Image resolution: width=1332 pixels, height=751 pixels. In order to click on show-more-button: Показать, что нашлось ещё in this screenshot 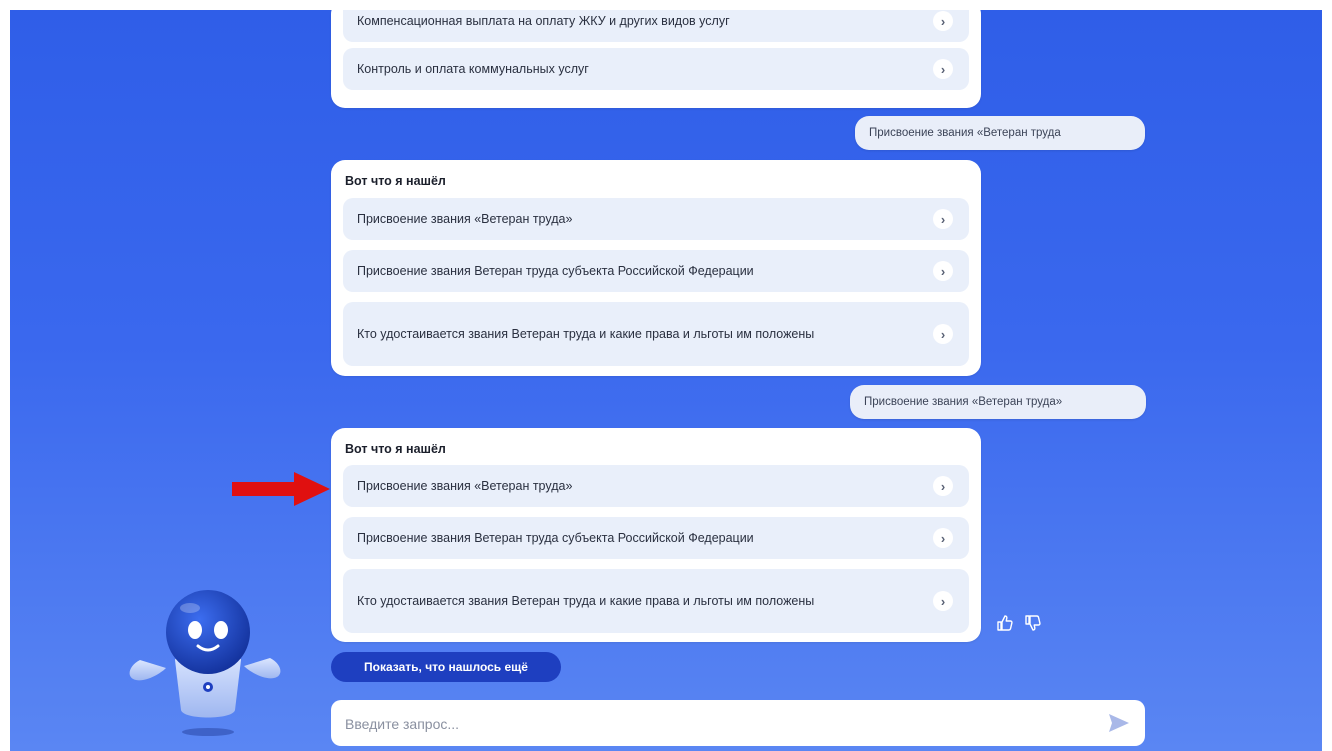, I will do `click(446, 667)`.